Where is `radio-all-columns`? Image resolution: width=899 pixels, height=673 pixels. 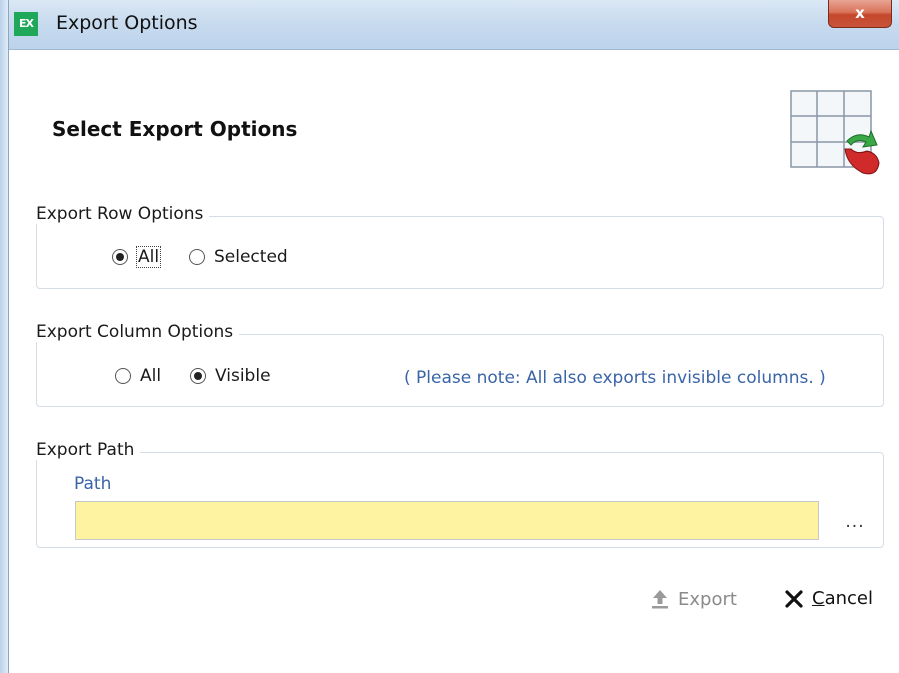
radio-all-columns is located at coordinates (123, 376).